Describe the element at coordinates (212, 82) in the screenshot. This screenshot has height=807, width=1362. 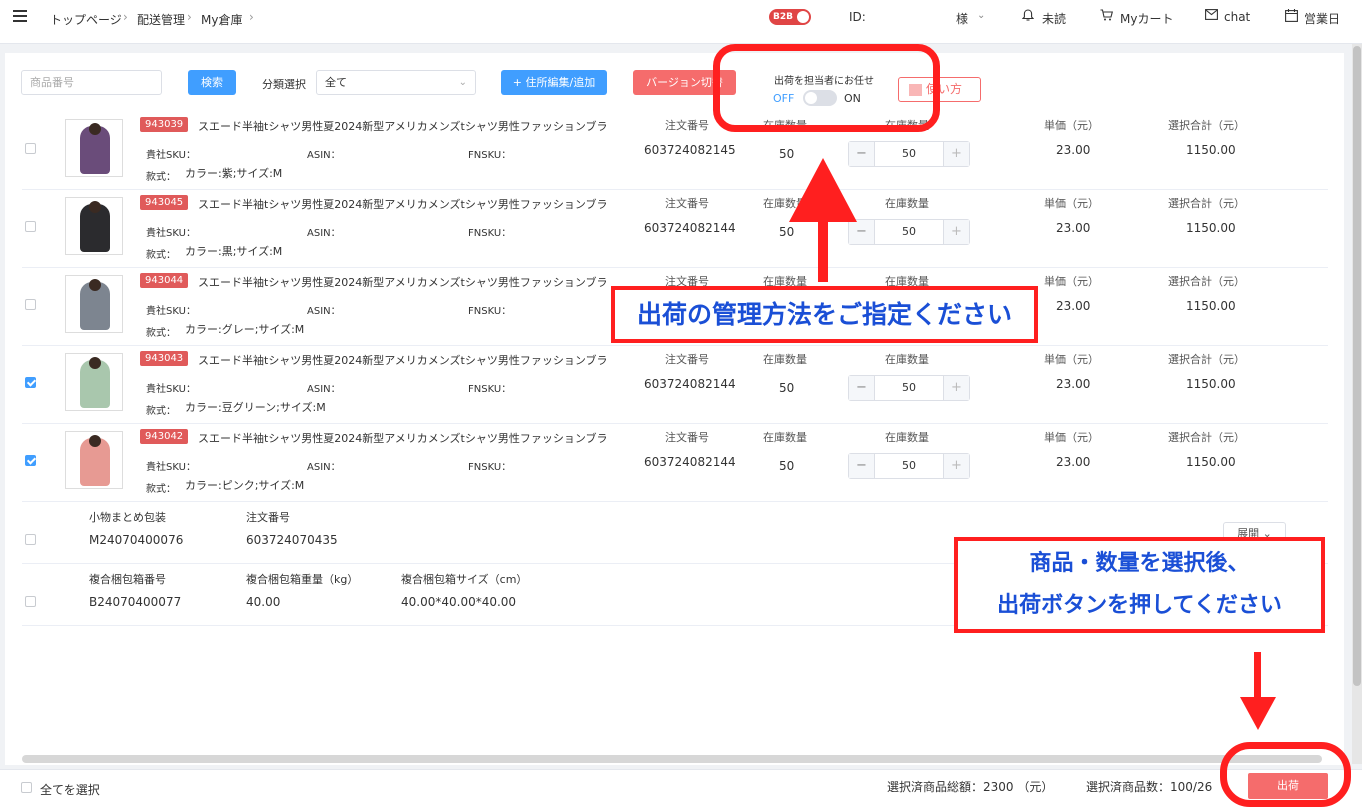
I see `search-button: 検索` at that location.